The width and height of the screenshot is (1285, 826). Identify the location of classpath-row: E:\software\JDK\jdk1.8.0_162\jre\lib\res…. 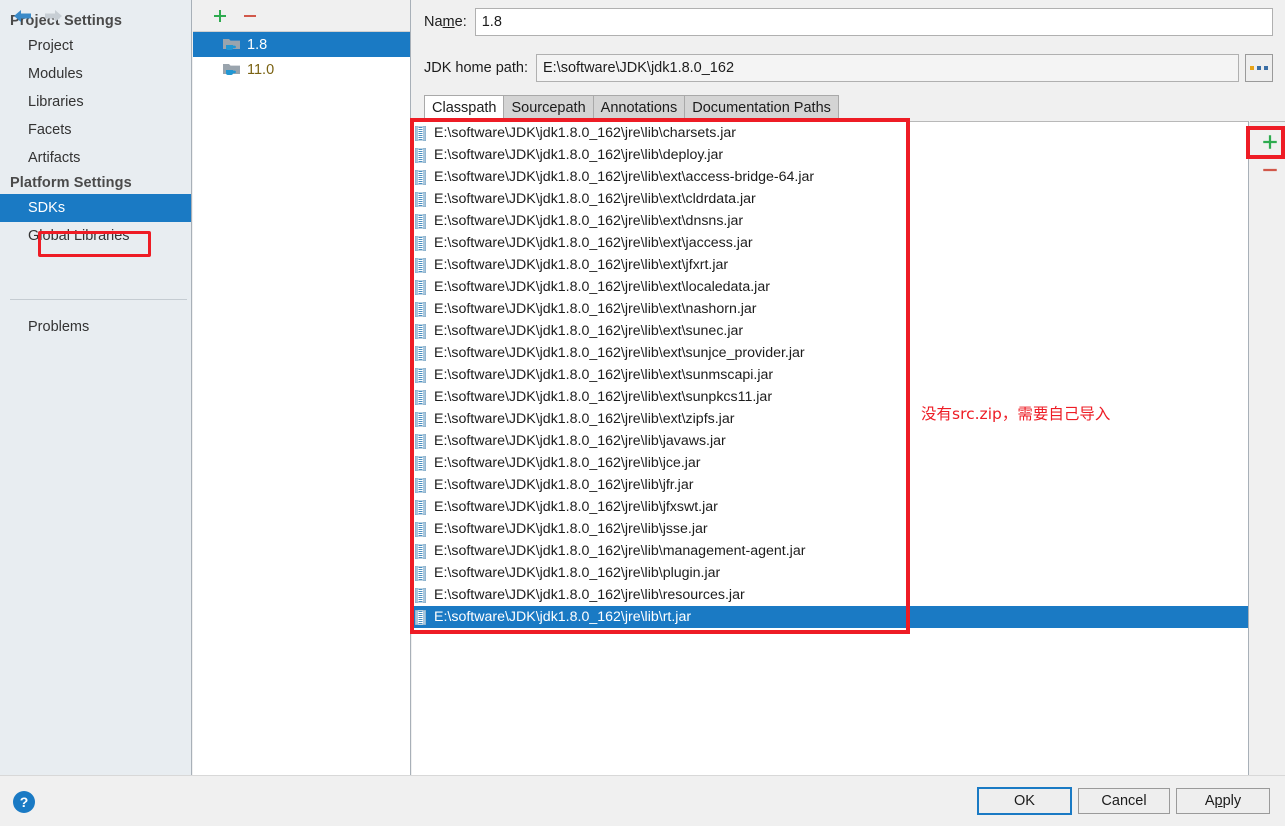
(830, 595).